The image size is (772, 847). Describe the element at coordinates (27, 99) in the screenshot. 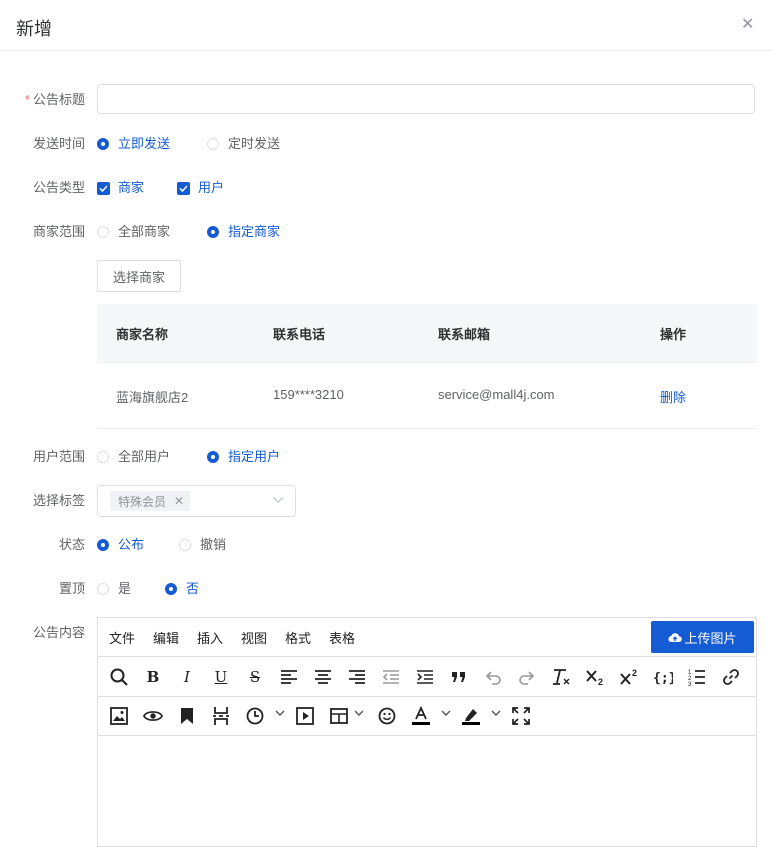

I see `required-mark: *` at that location.